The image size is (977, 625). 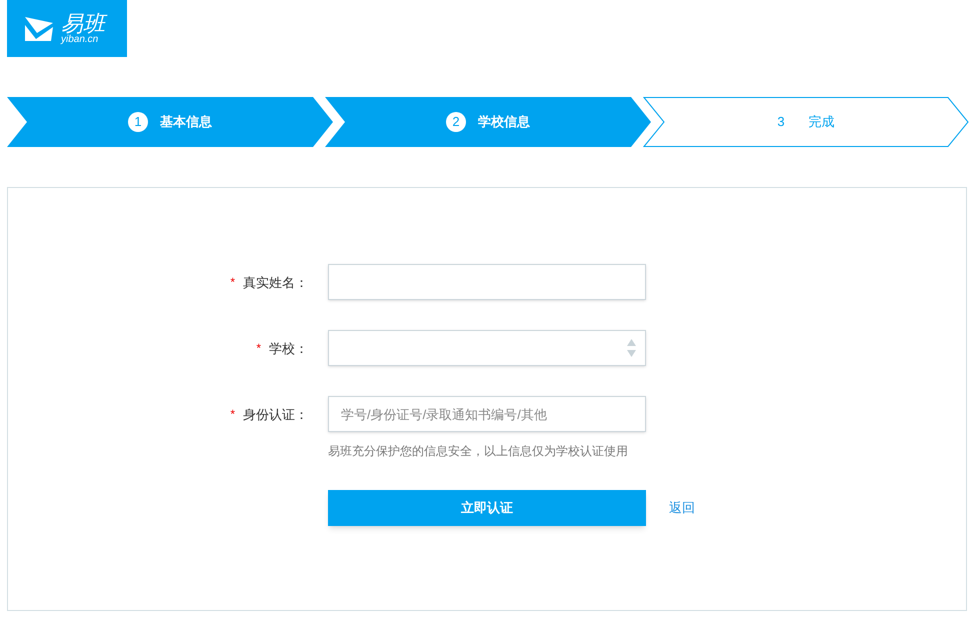 What do you see at coordinates (186, 122) in the screenshot?
I see `step-label: 基本信息` at bounding box center [186, 122].